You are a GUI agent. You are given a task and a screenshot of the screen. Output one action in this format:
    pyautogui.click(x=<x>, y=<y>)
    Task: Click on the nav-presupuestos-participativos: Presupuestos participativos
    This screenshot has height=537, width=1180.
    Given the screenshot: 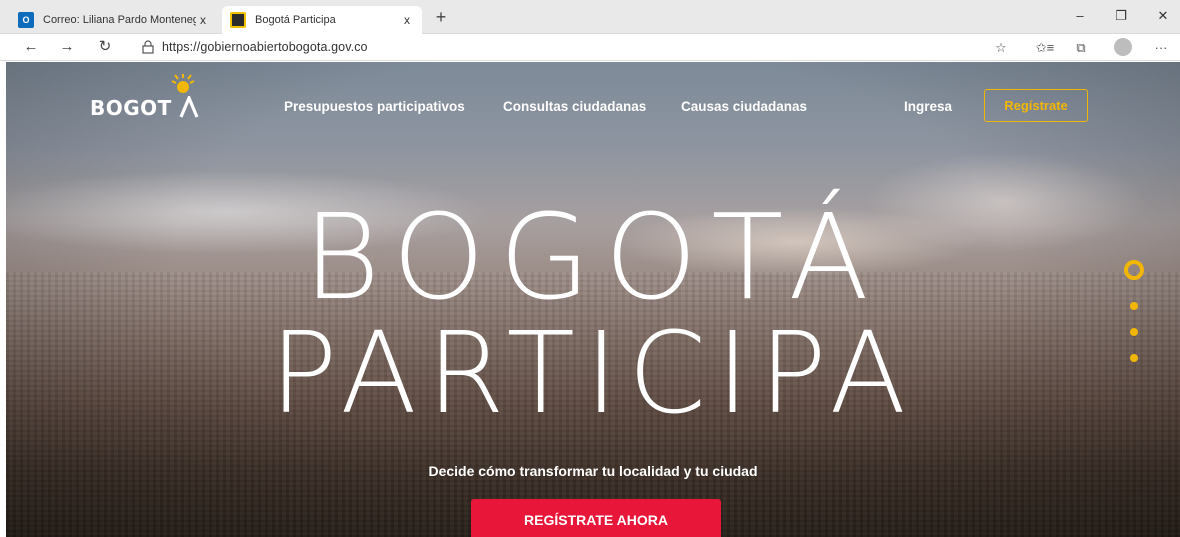 What is the action you would take?
    pyautogui.click(x=374, y=106)
    